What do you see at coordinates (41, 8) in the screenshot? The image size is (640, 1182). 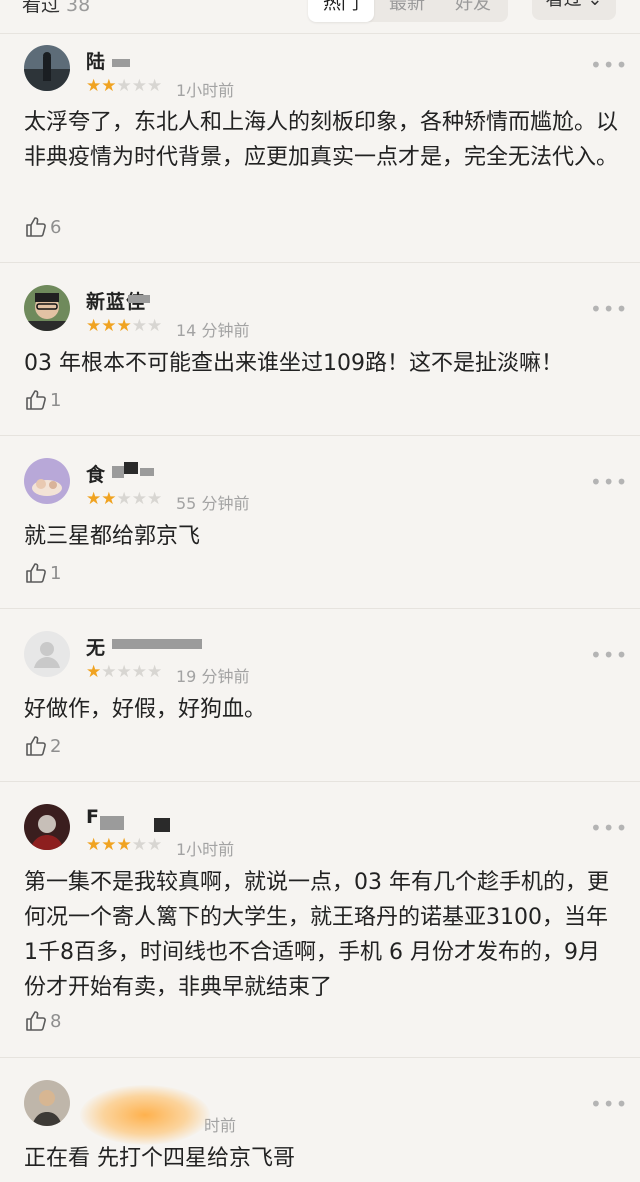 I see `watched-label: 看过` at bounding box center [41, 8].